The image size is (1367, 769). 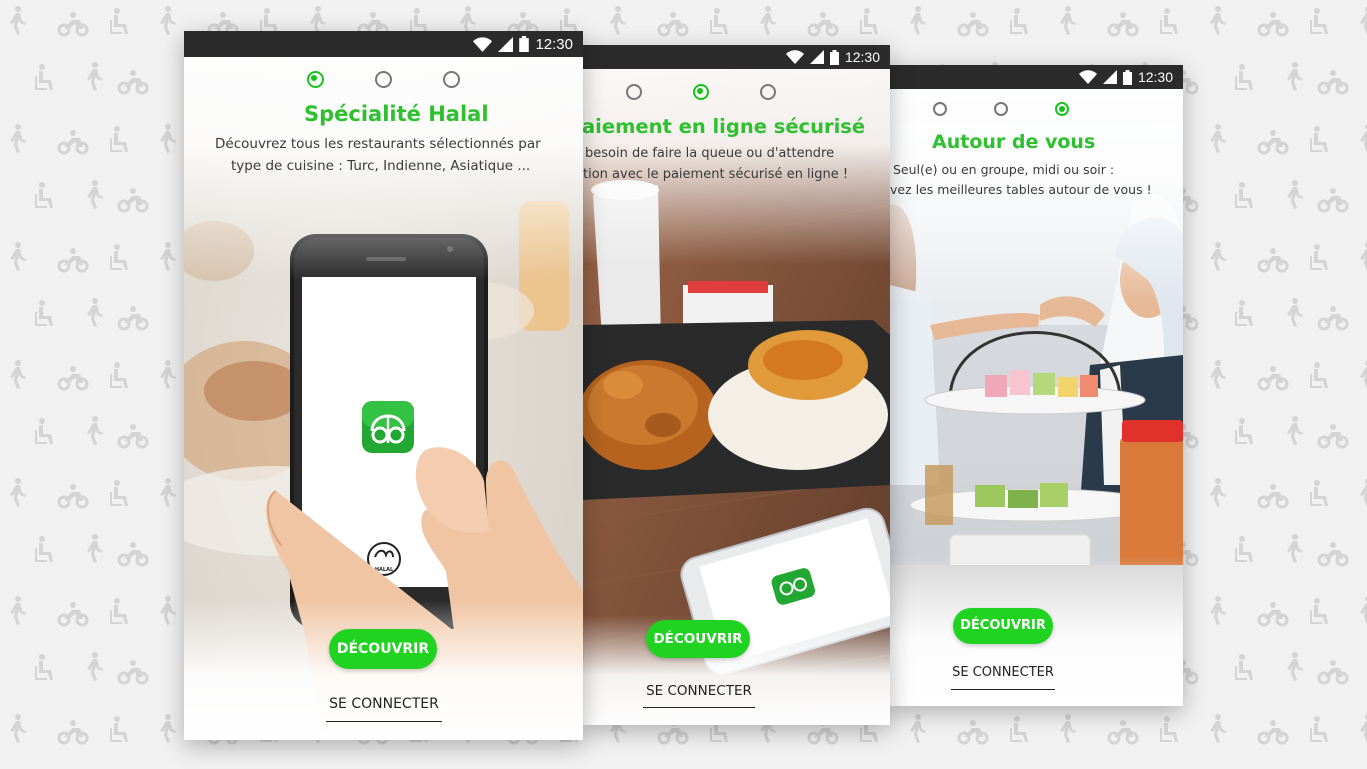 I want to click on screen-title: Autour de vous, so click(x=1014, y=142).